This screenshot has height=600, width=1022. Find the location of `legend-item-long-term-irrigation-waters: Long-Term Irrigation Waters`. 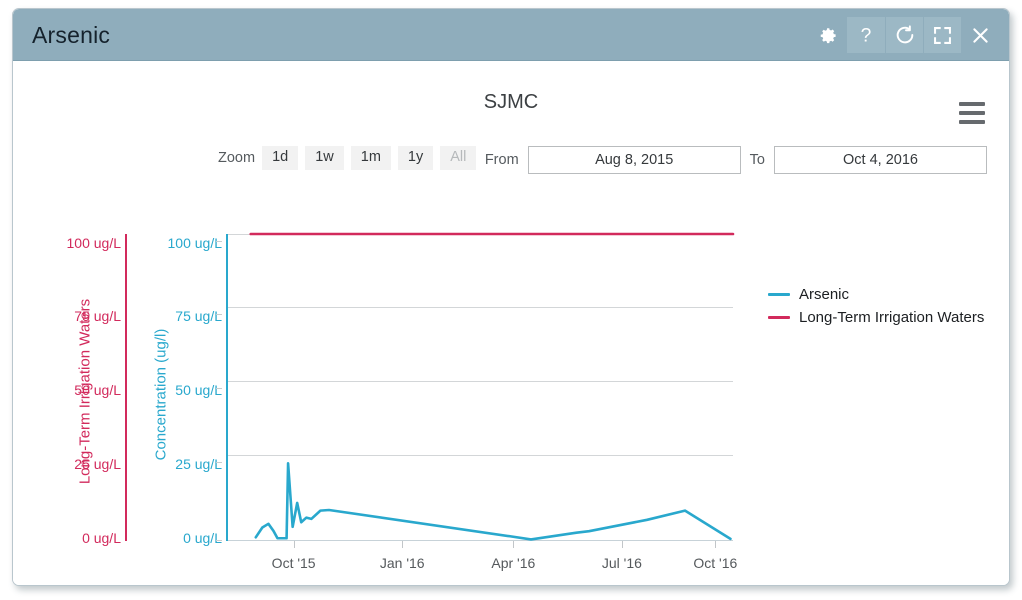

legend-item-long-term-irrigation-waters: Long-Term Irrigation Waters is located at coordinates (876, 317).